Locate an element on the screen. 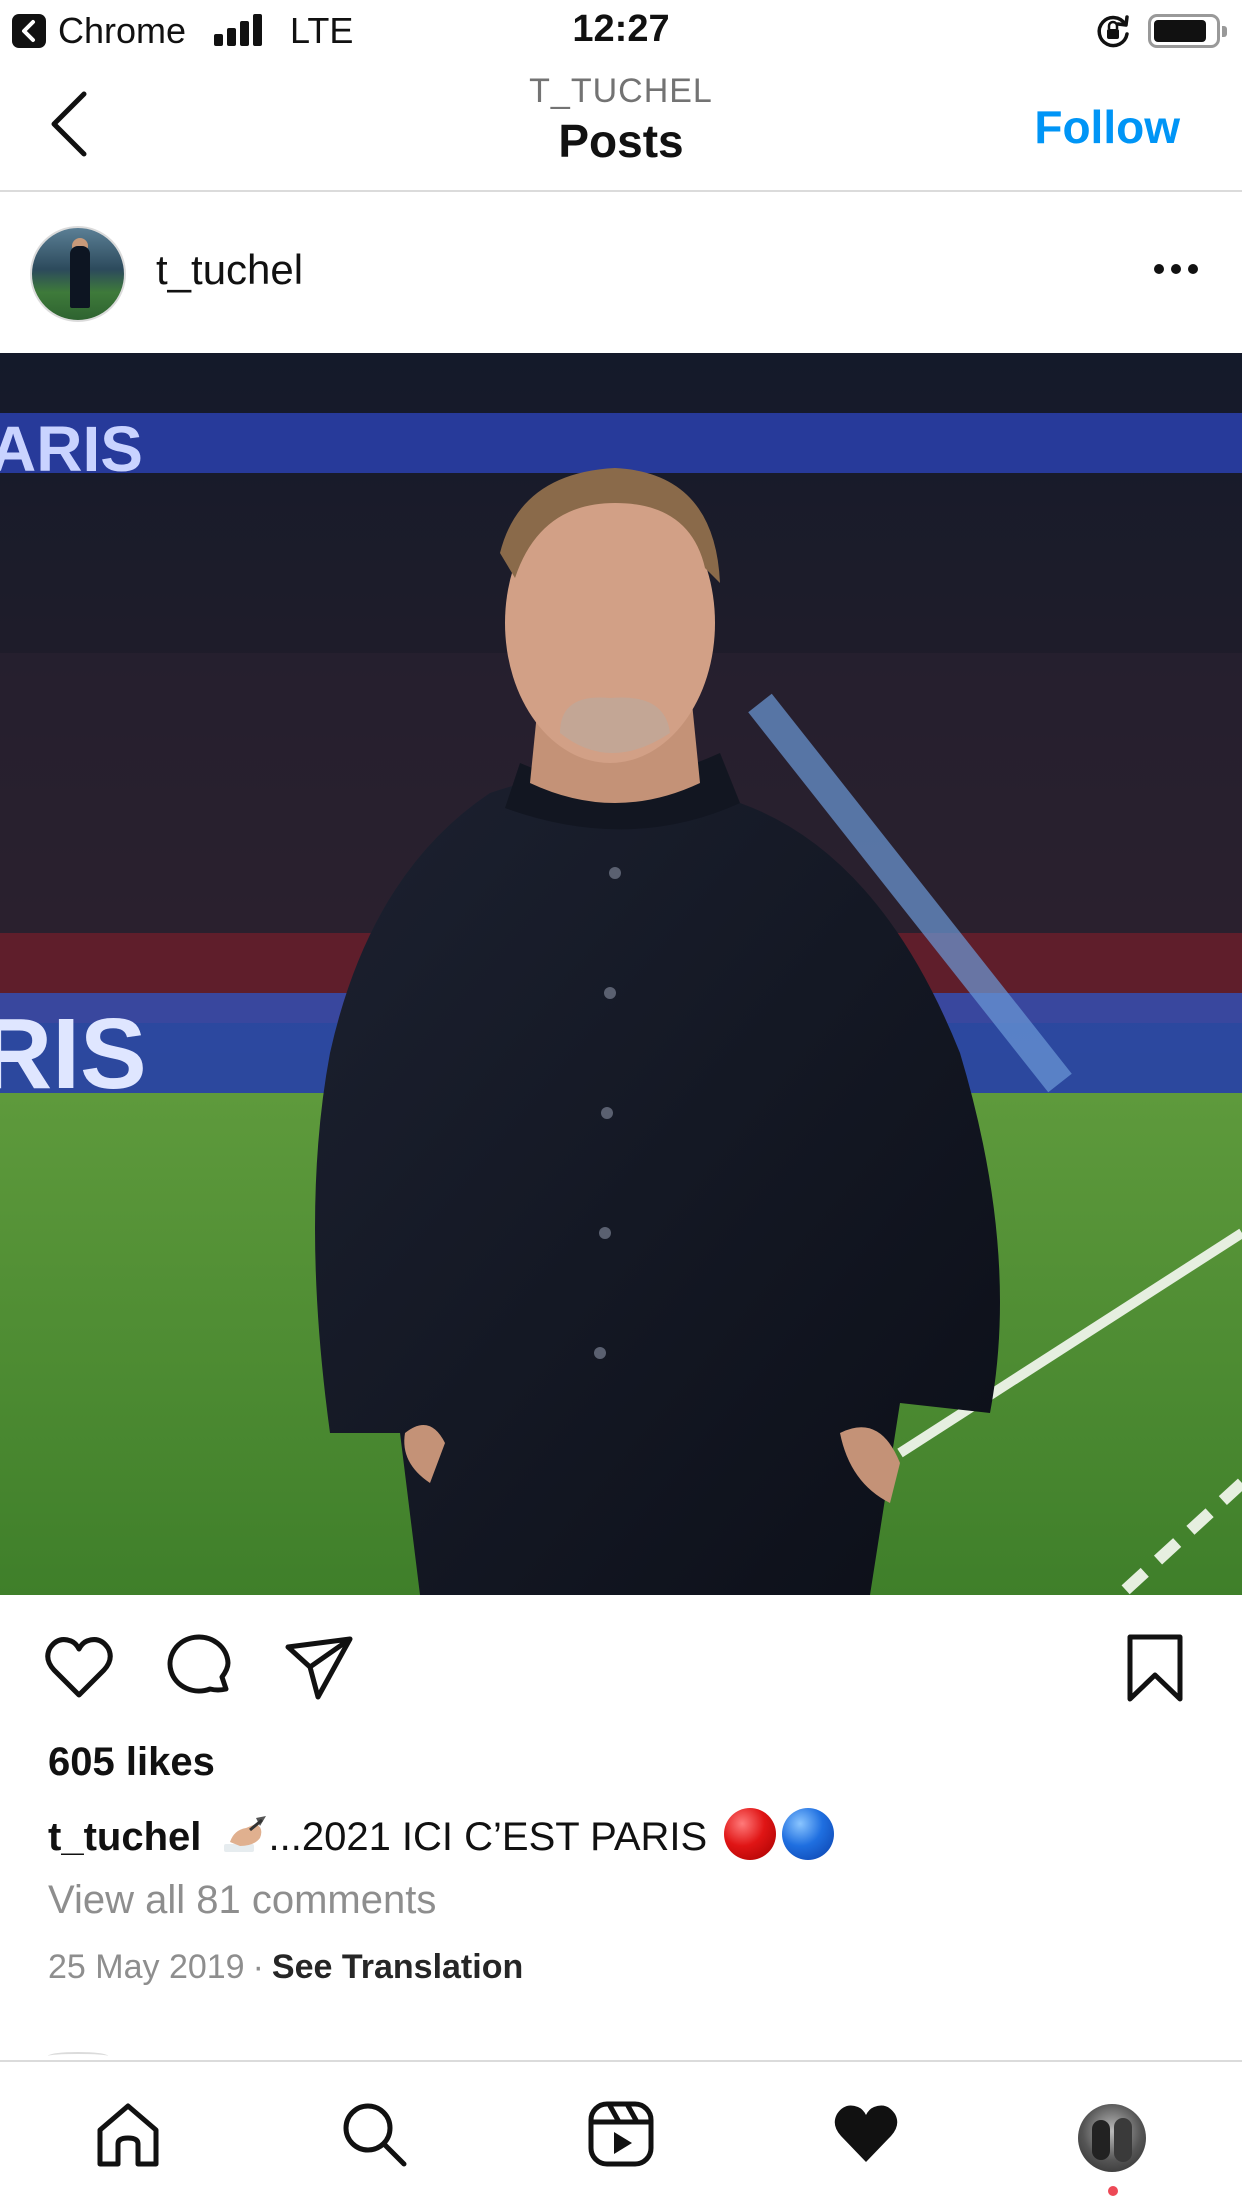 This screenshot has width=1242, height=2208. follow-button: Follow is located at coordinates (1107, 127).